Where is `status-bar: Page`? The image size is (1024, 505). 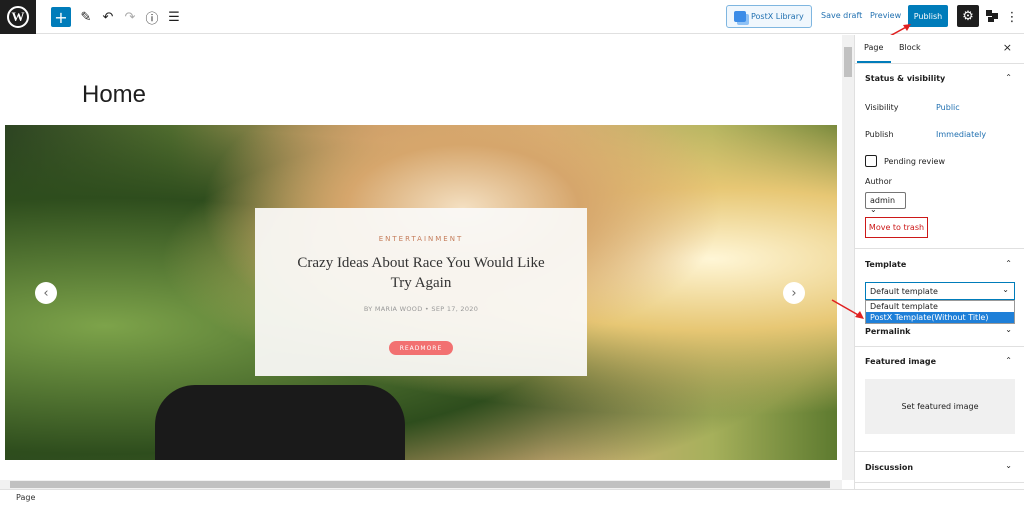
status-bar: Page is located at coordinates (512, 497).